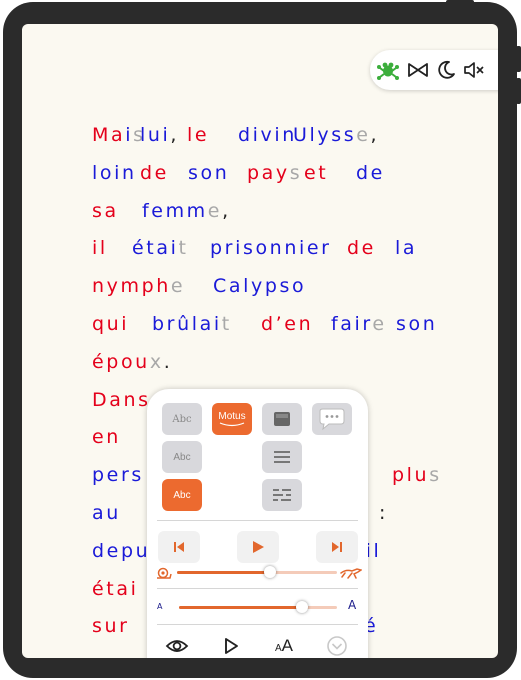  I want to click on word-syllable: le, so click(198, 135).